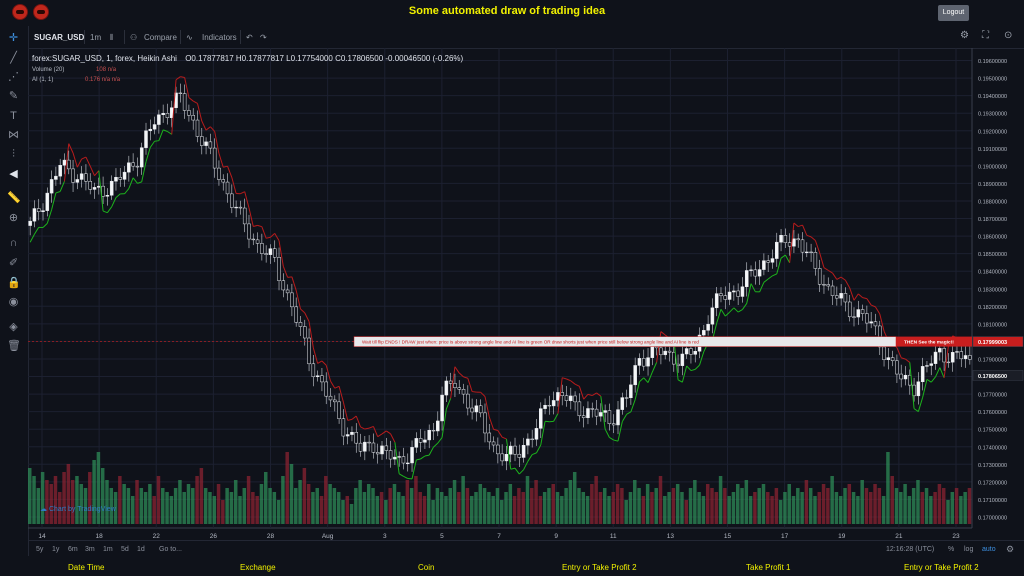 The width and height of the screenshot is (1024, 576). Describe the element at coordinates (189, 37) in the screenshot. I see `indicators-icon: ∿` at that location.